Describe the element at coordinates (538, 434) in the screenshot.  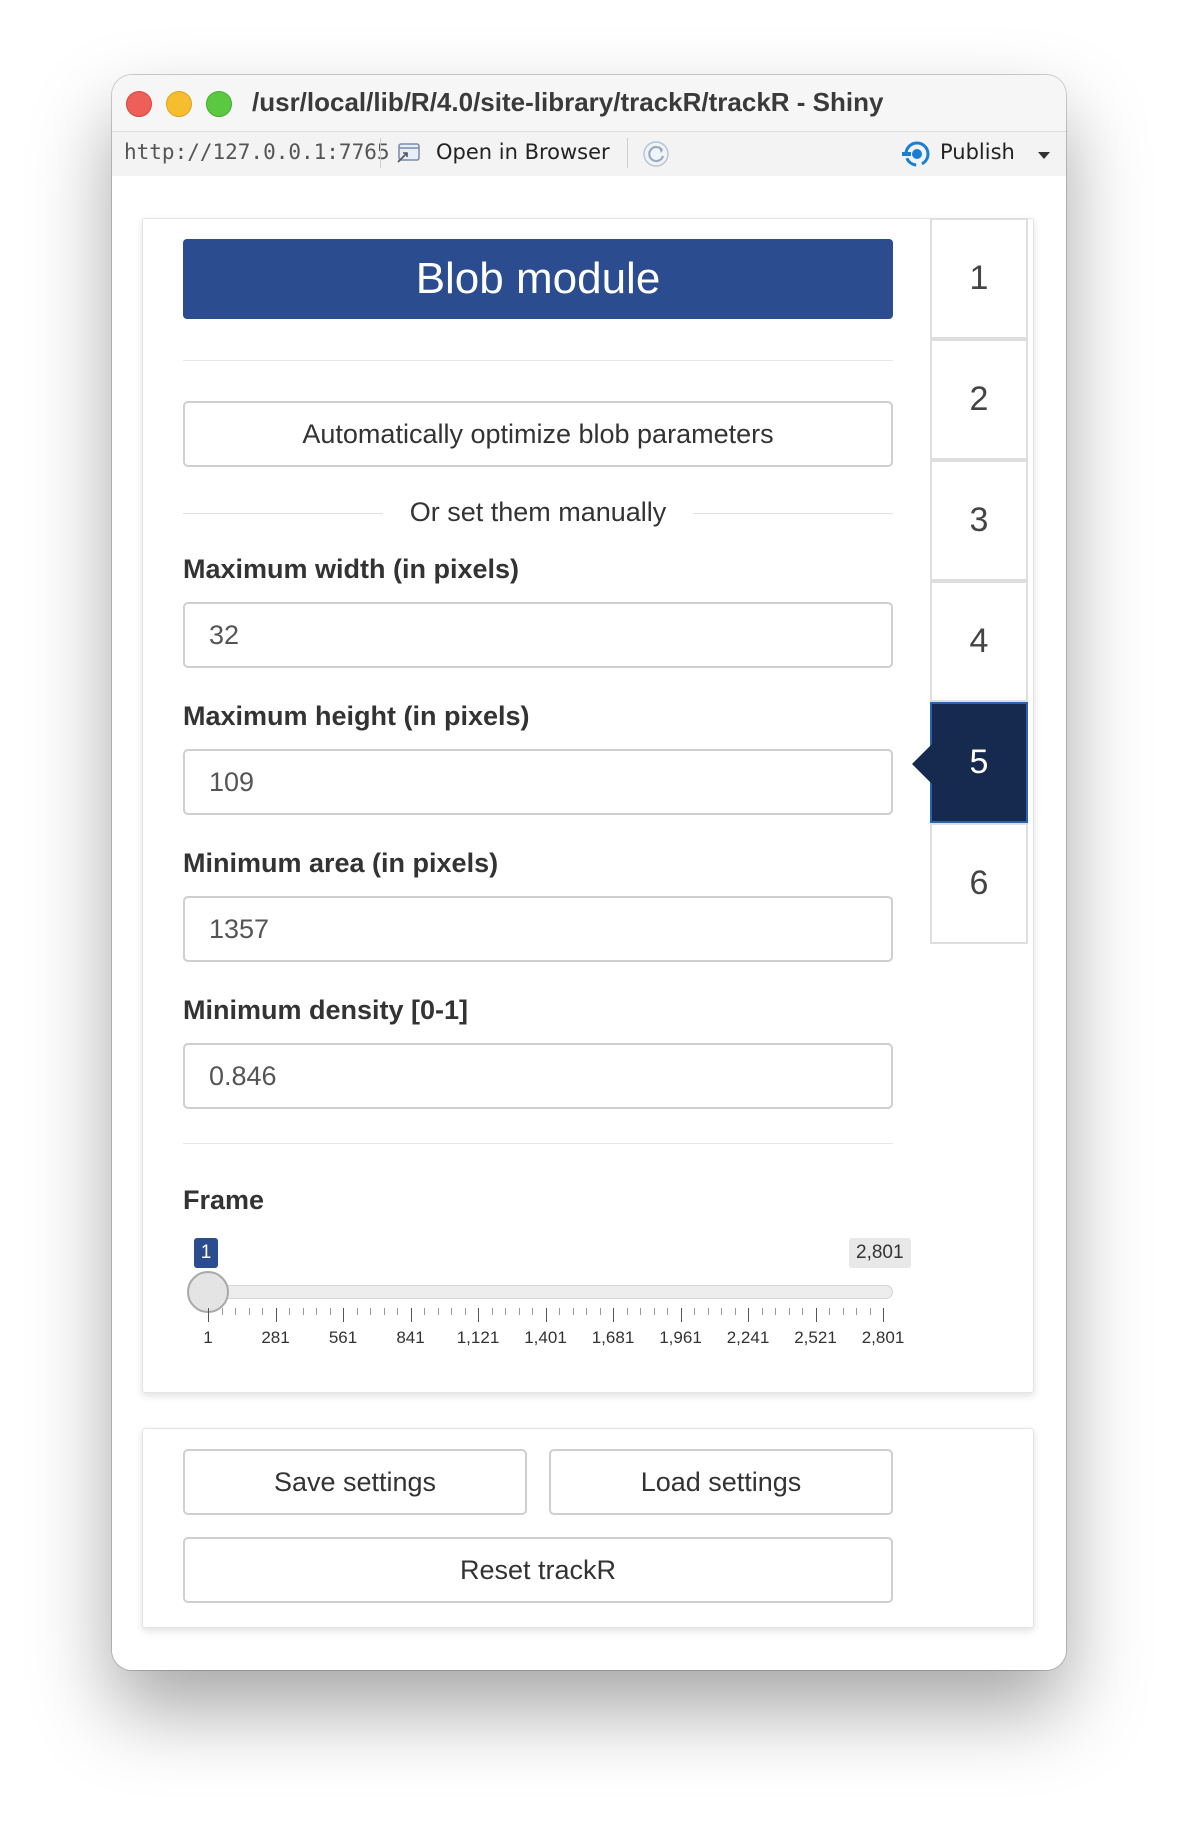
I see `optimize-blob-parameters-button: Automatically optimize blob parameters` at that location.